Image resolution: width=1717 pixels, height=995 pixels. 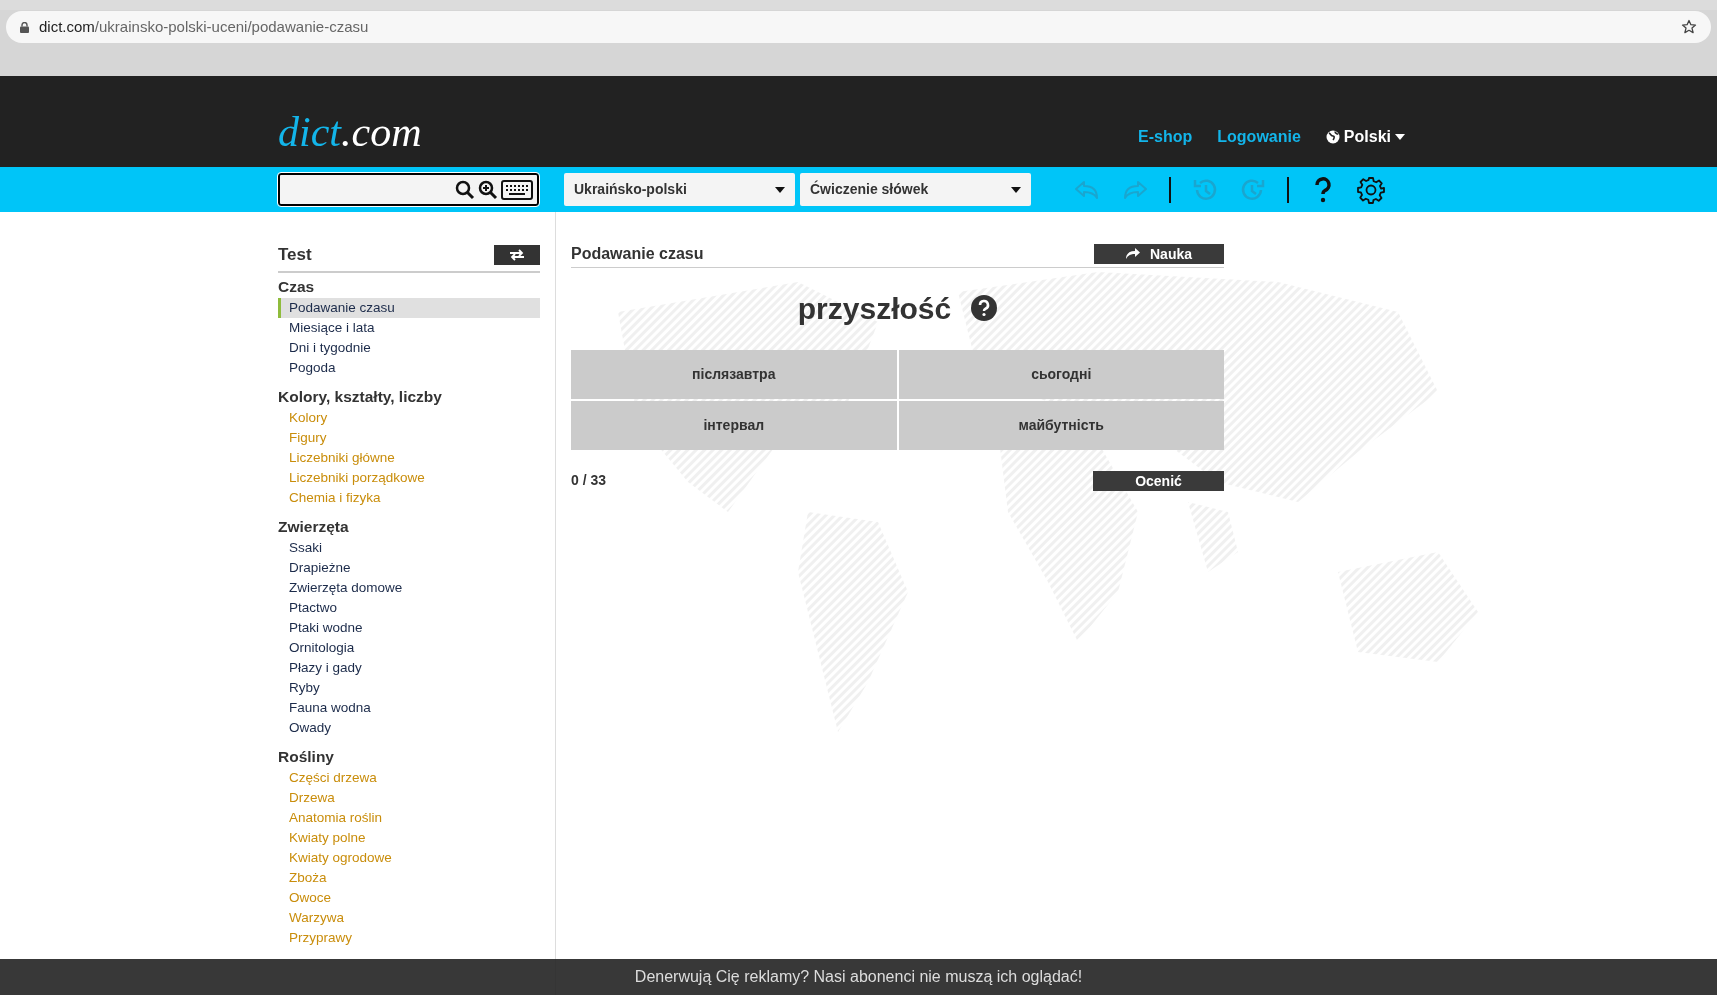 What do you see at coordinates (409, 567) in the screenshot?
I see `topic-link: Drapieżne` at bounding box center [409, 567].